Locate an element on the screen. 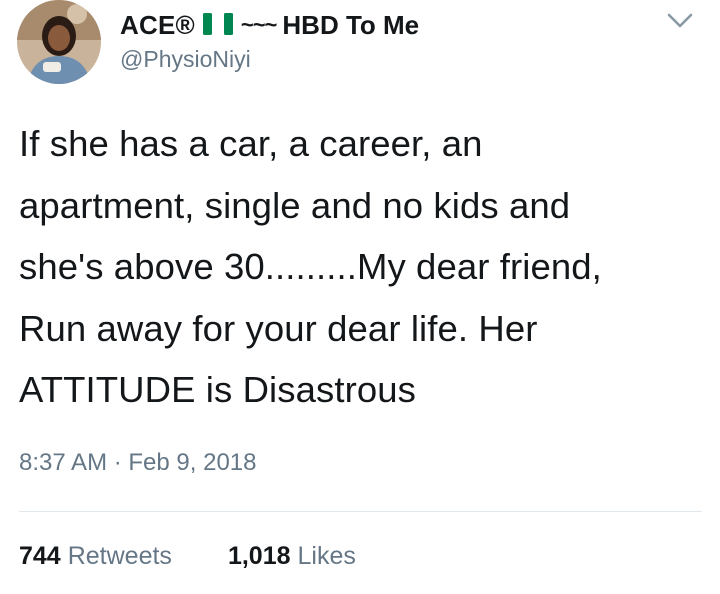 Image resolution: width=720 pixels, height=594 pixels. divider is located at coordinates (360, 511).